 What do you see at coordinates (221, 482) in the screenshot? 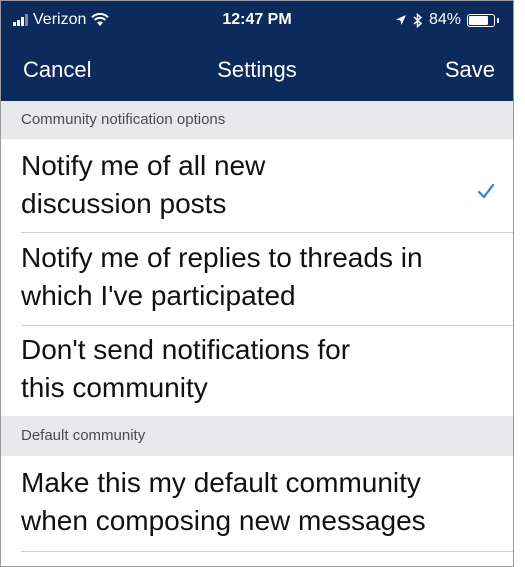
I see `option-label-line1: Make this my default community` at bounding box center [221, 482].